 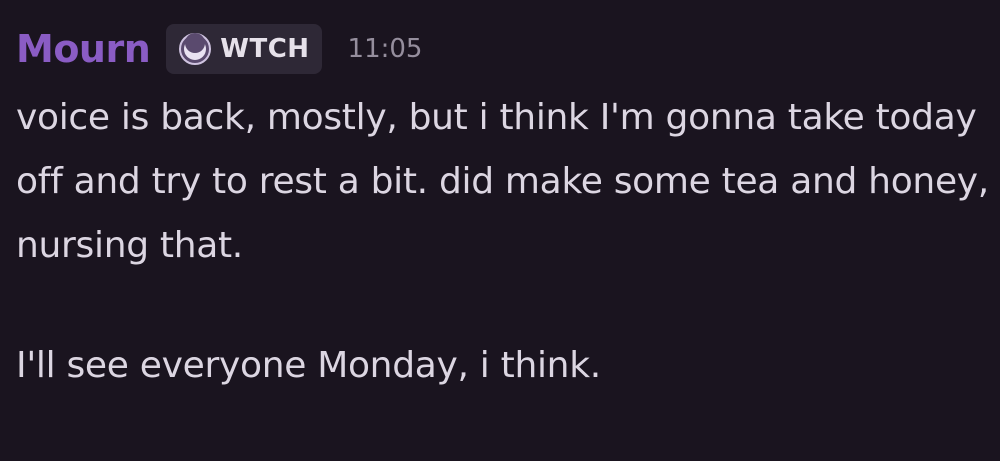 I want to click on author-name: Mourn, so click(x=83, y=49).